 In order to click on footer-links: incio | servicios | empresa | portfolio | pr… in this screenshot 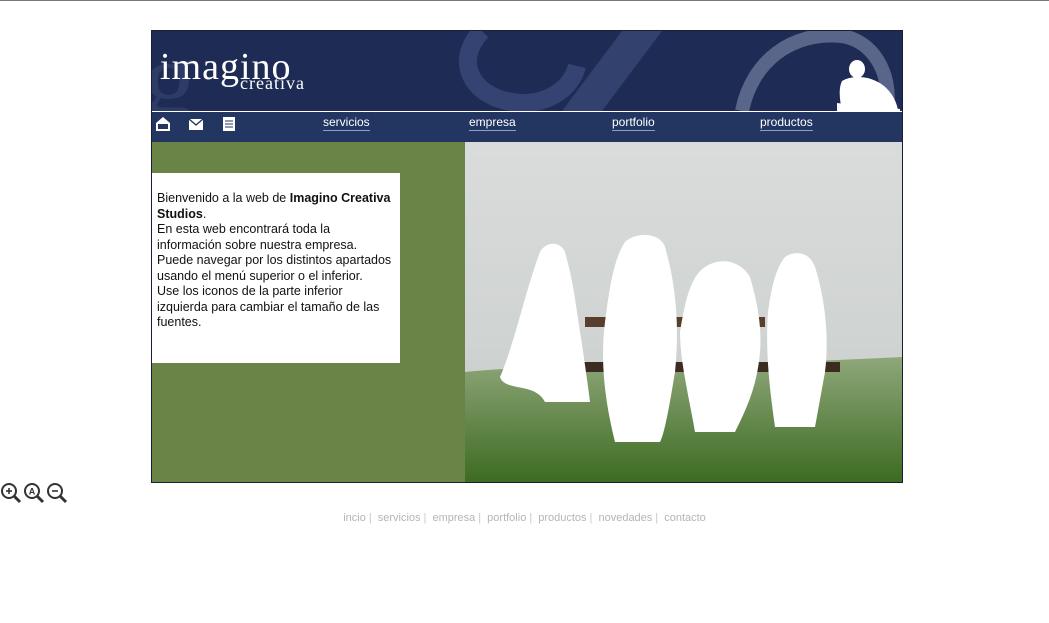, I will do `click(524, 518)`.